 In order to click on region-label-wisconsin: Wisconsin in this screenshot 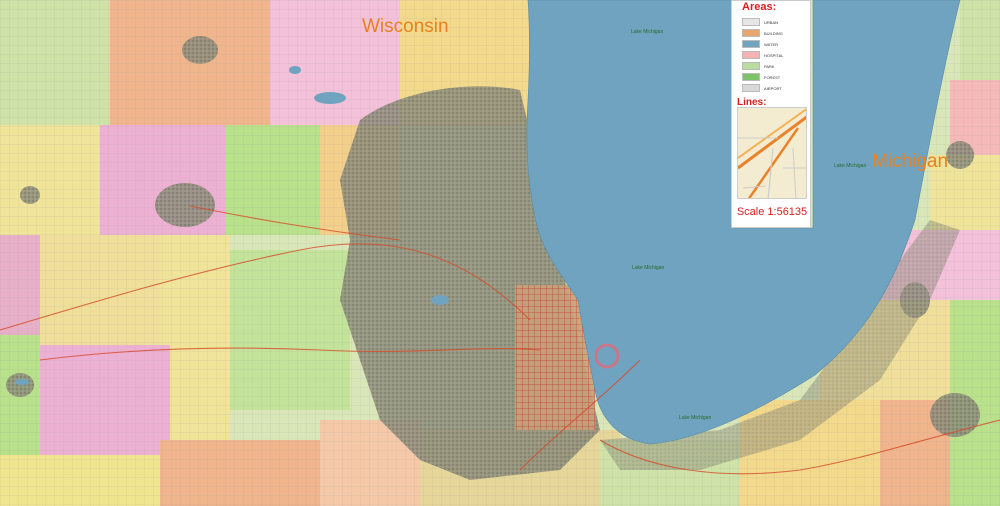, I will do `click(405, 26)`.